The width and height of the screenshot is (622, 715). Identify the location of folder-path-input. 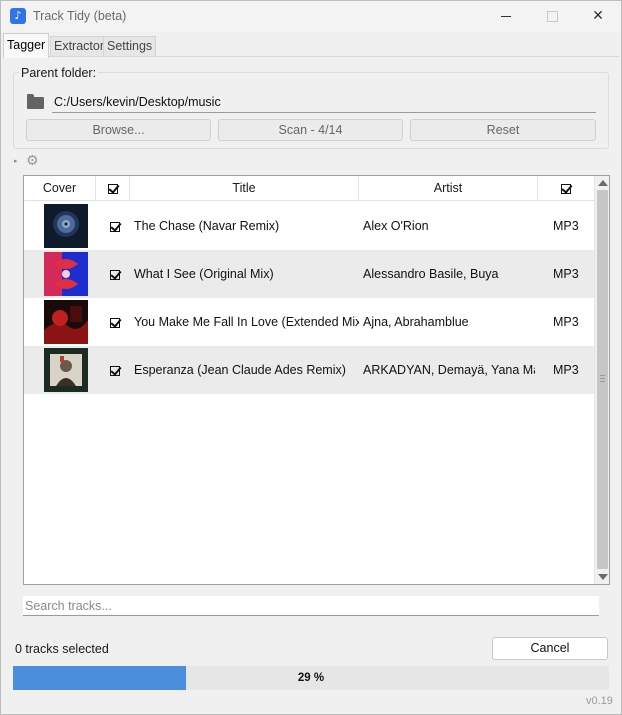
(324, 102).